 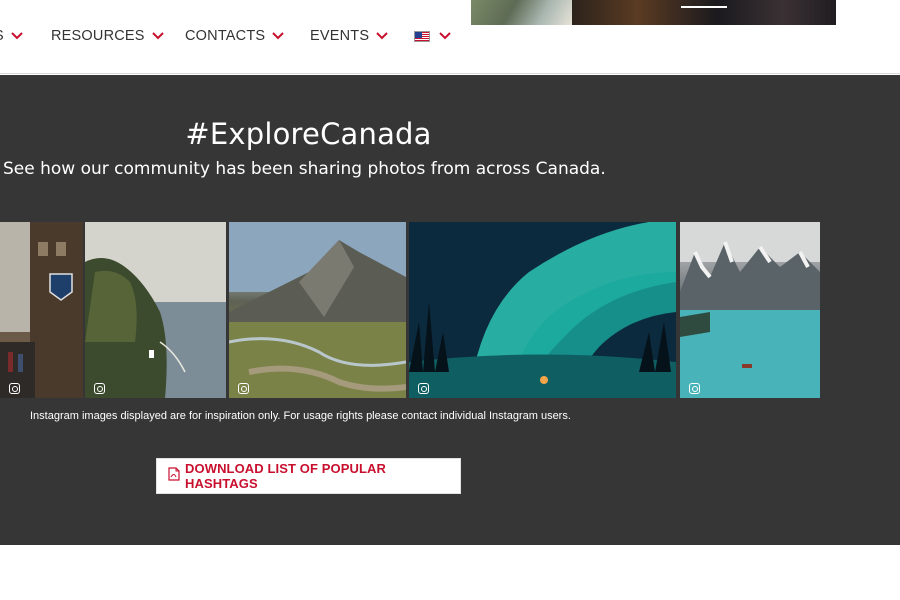 I want to click on download-button-label: DOWNLOAD LIST OF POPULAR HASHTAGS, so click(x=285, y=476).